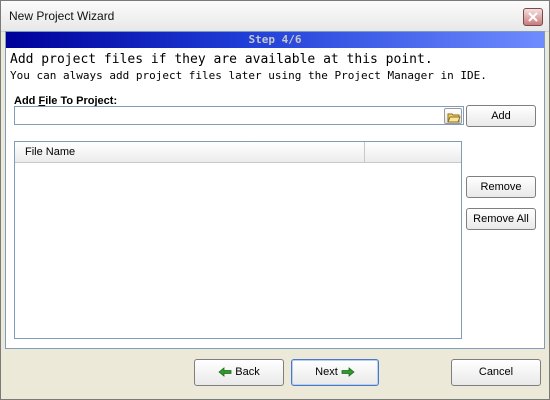 The height and width of the screenshot is (400, 550). Describe the element at coordinates (413, 152) in the screenshot. I see `column-header-blank` at that location.